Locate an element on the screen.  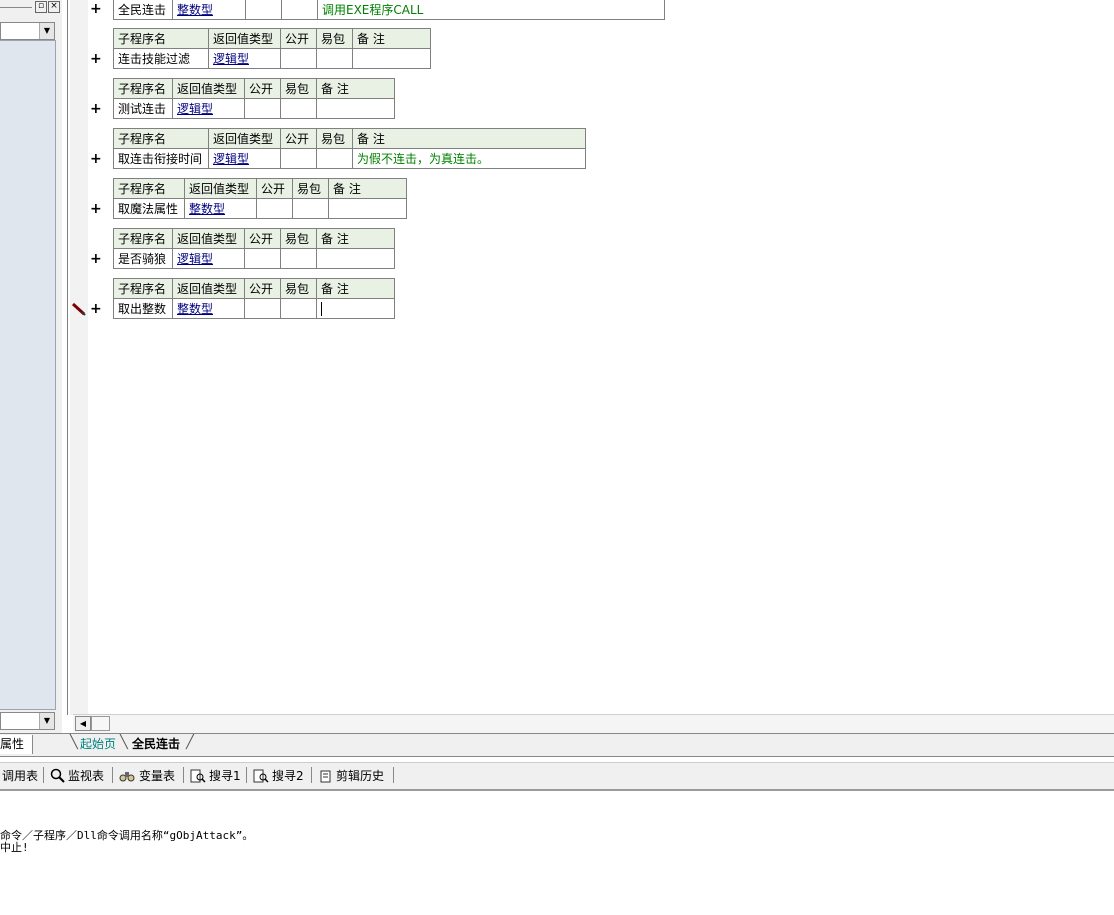
watch-button: 监视表 is located at coordinates (77, 775).